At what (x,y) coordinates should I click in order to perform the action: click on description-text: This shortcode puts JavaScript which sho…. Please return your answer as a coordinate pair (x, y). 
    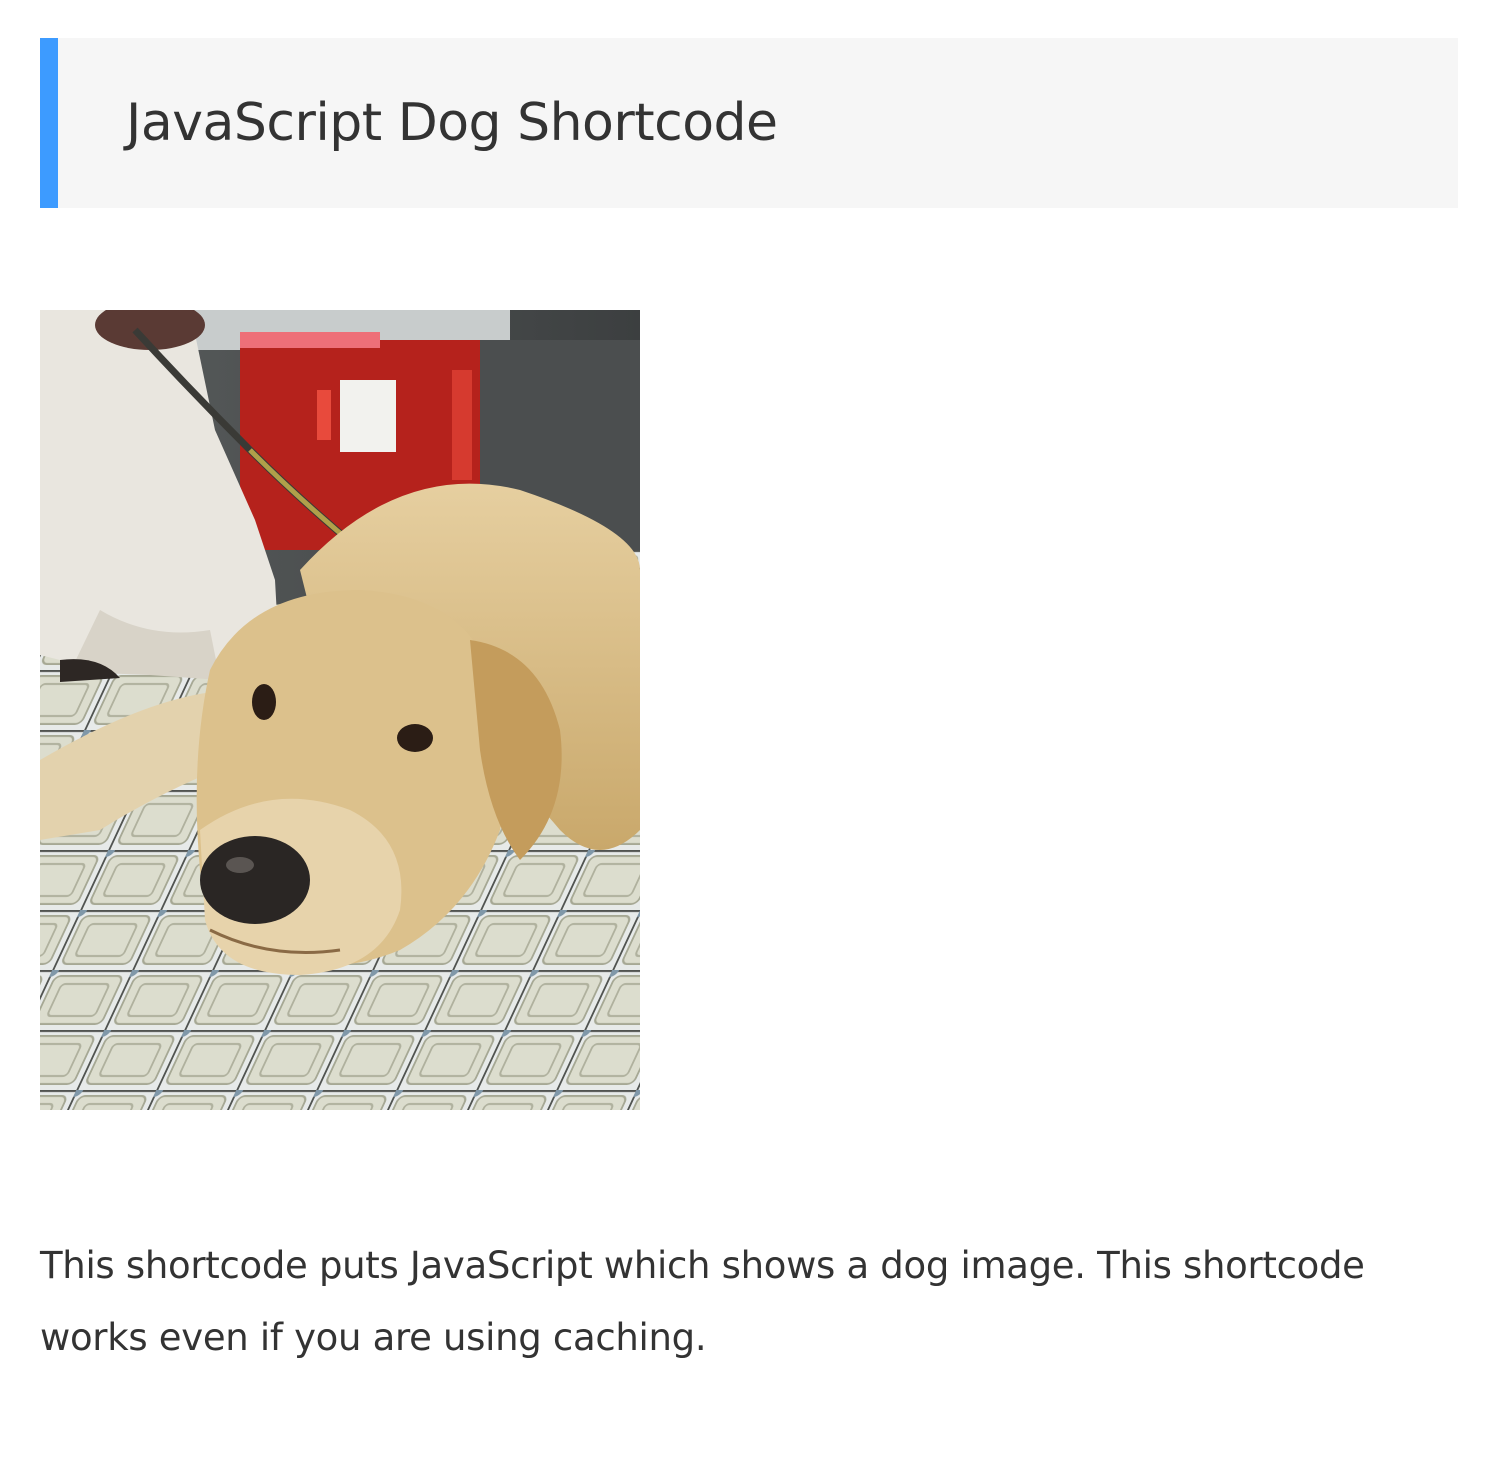
    Looking at the image, I should click on (702, 1301).